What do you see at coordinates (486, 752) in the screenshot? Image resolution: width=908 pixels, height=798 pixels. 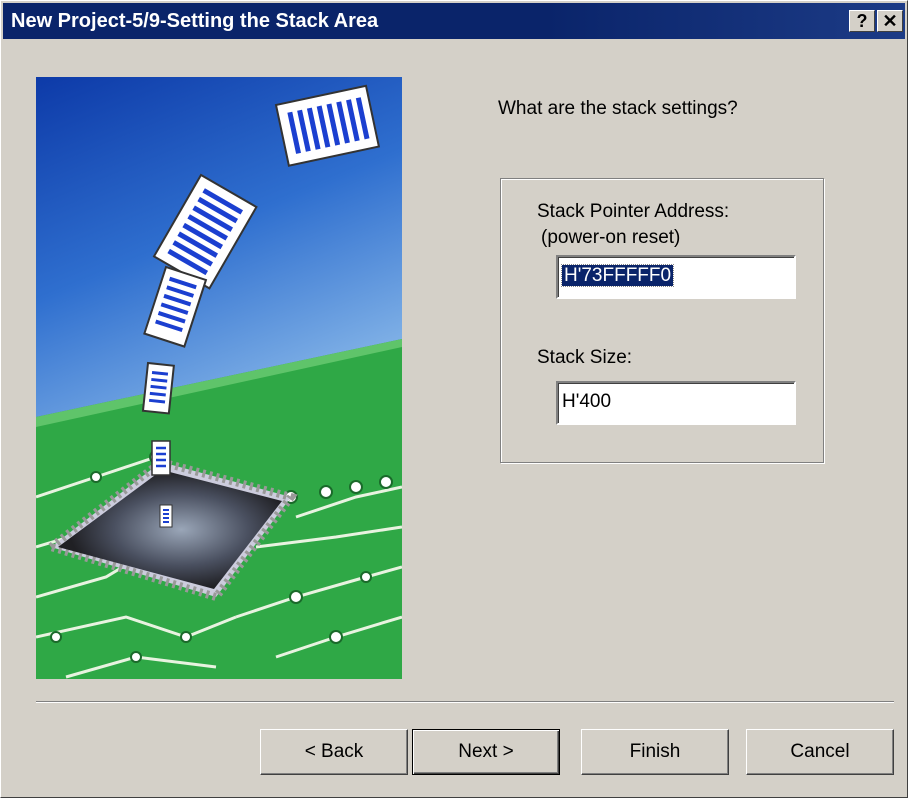 I see `next-button: Next >` at bounding box center [486, 752].